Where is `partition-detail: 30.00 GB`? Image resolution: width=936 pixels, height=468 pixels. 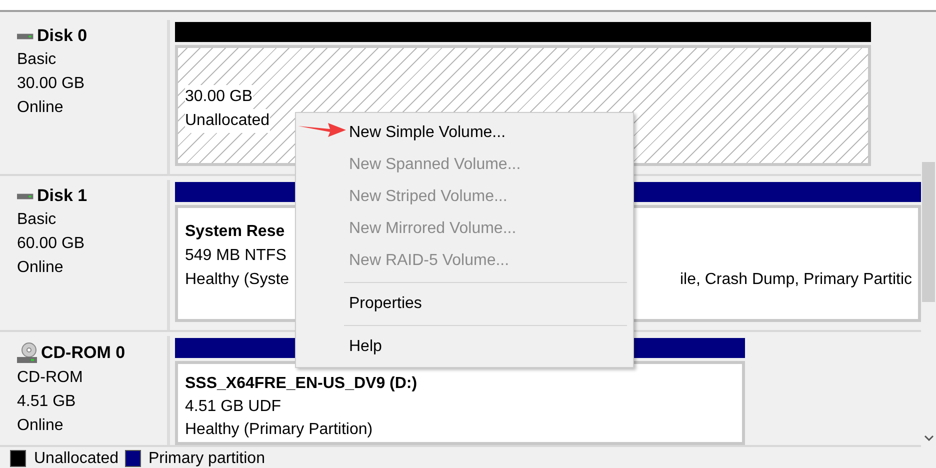
partition-detail: 30.00 GB is located at coordinates (219, 97).